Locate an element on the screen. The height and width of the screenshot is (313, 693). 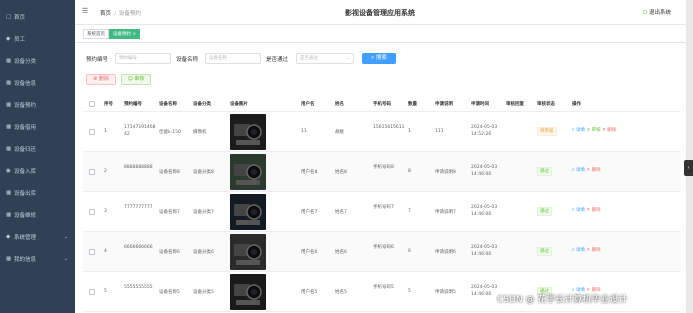
cell-cat: 设备分类7 is located at coordinates (203, 212).